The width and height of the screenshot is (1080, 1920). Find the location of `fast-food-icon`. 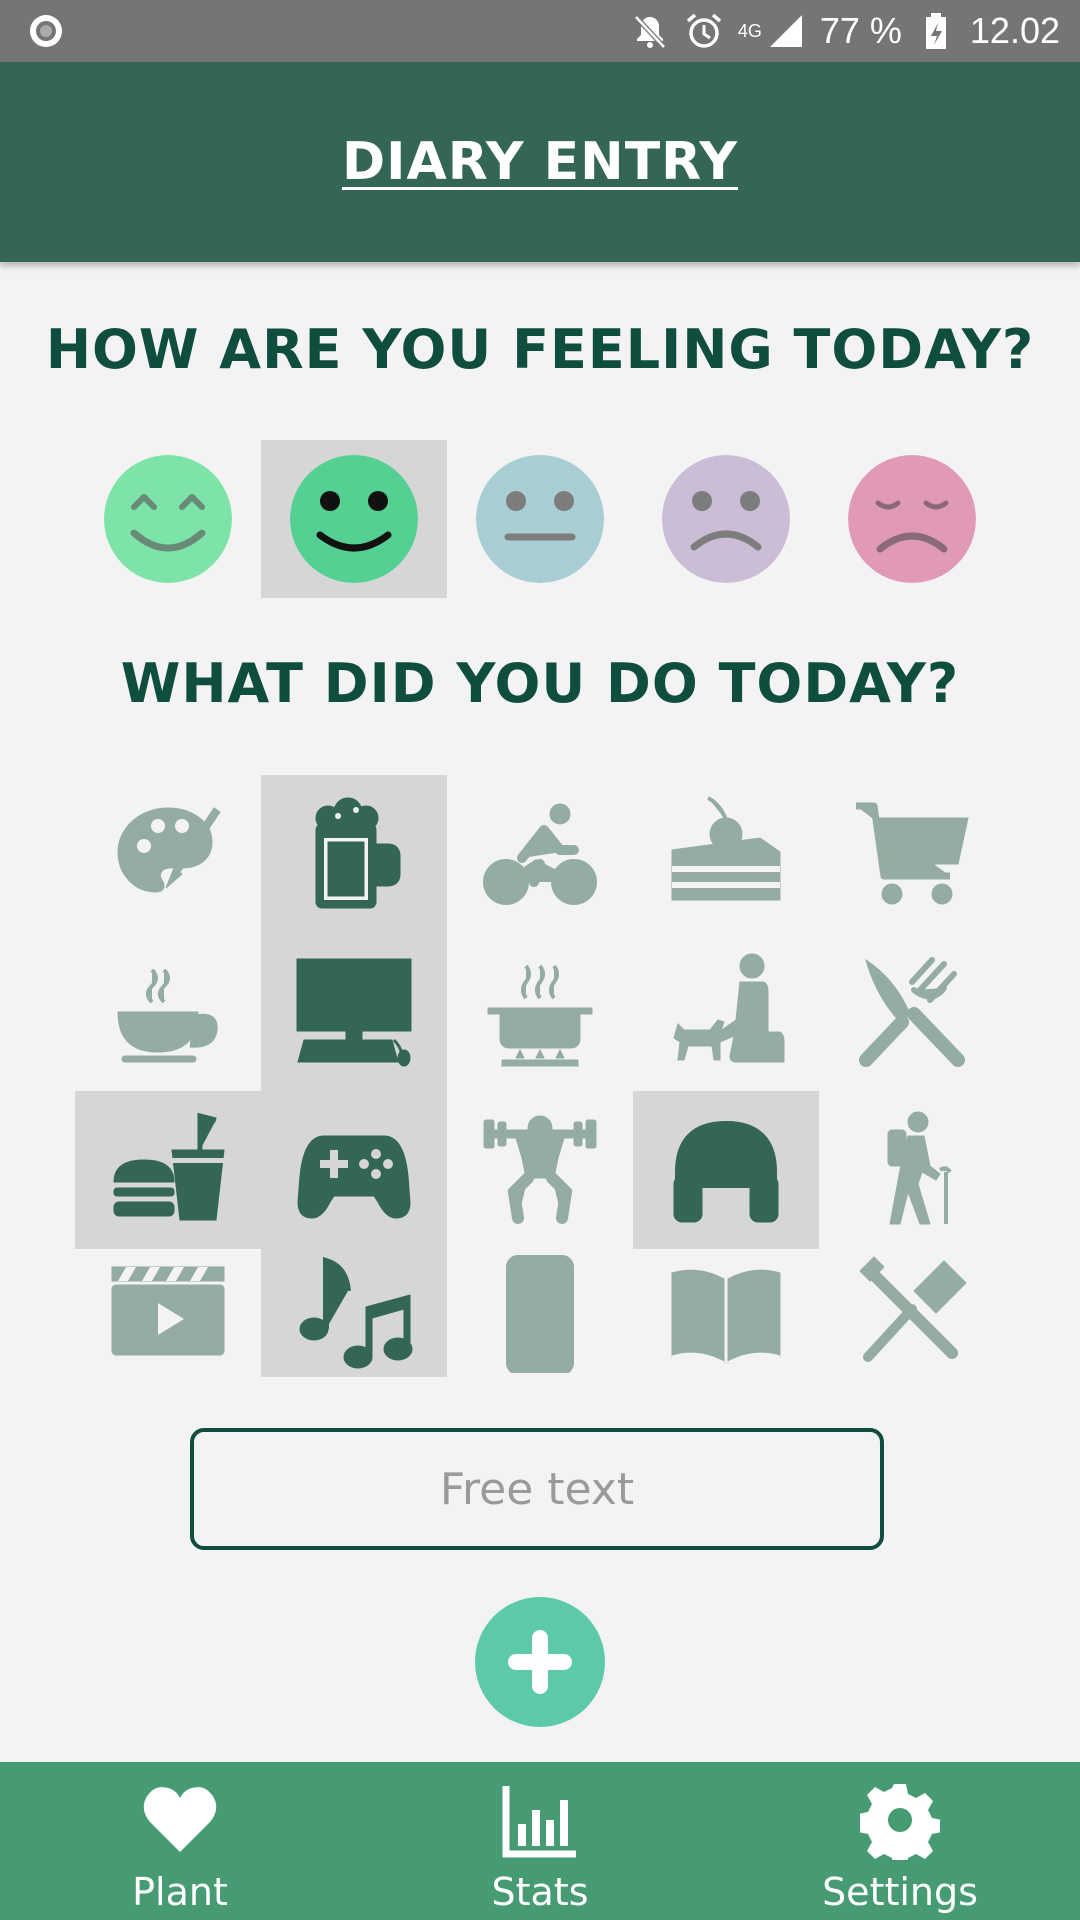

fast-food-icon is located at coordinates (169, 1166).